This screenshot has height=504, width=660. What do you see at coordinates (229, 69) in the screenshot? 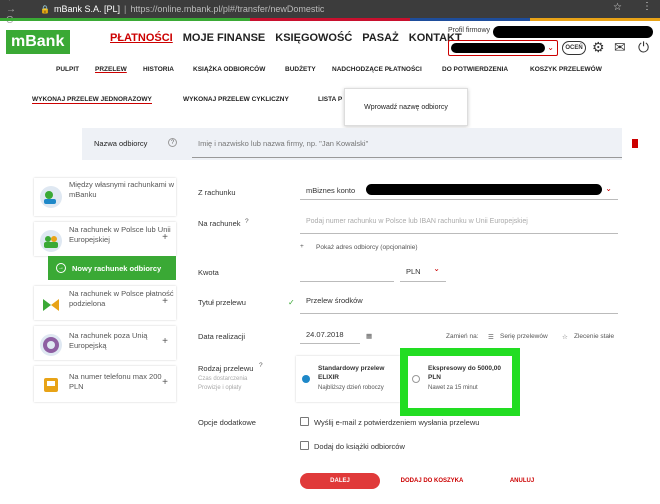
I see `subnav-ksiazka: KSIĄŻKA ODBIORCÓW` at bounding box center [229, 69].